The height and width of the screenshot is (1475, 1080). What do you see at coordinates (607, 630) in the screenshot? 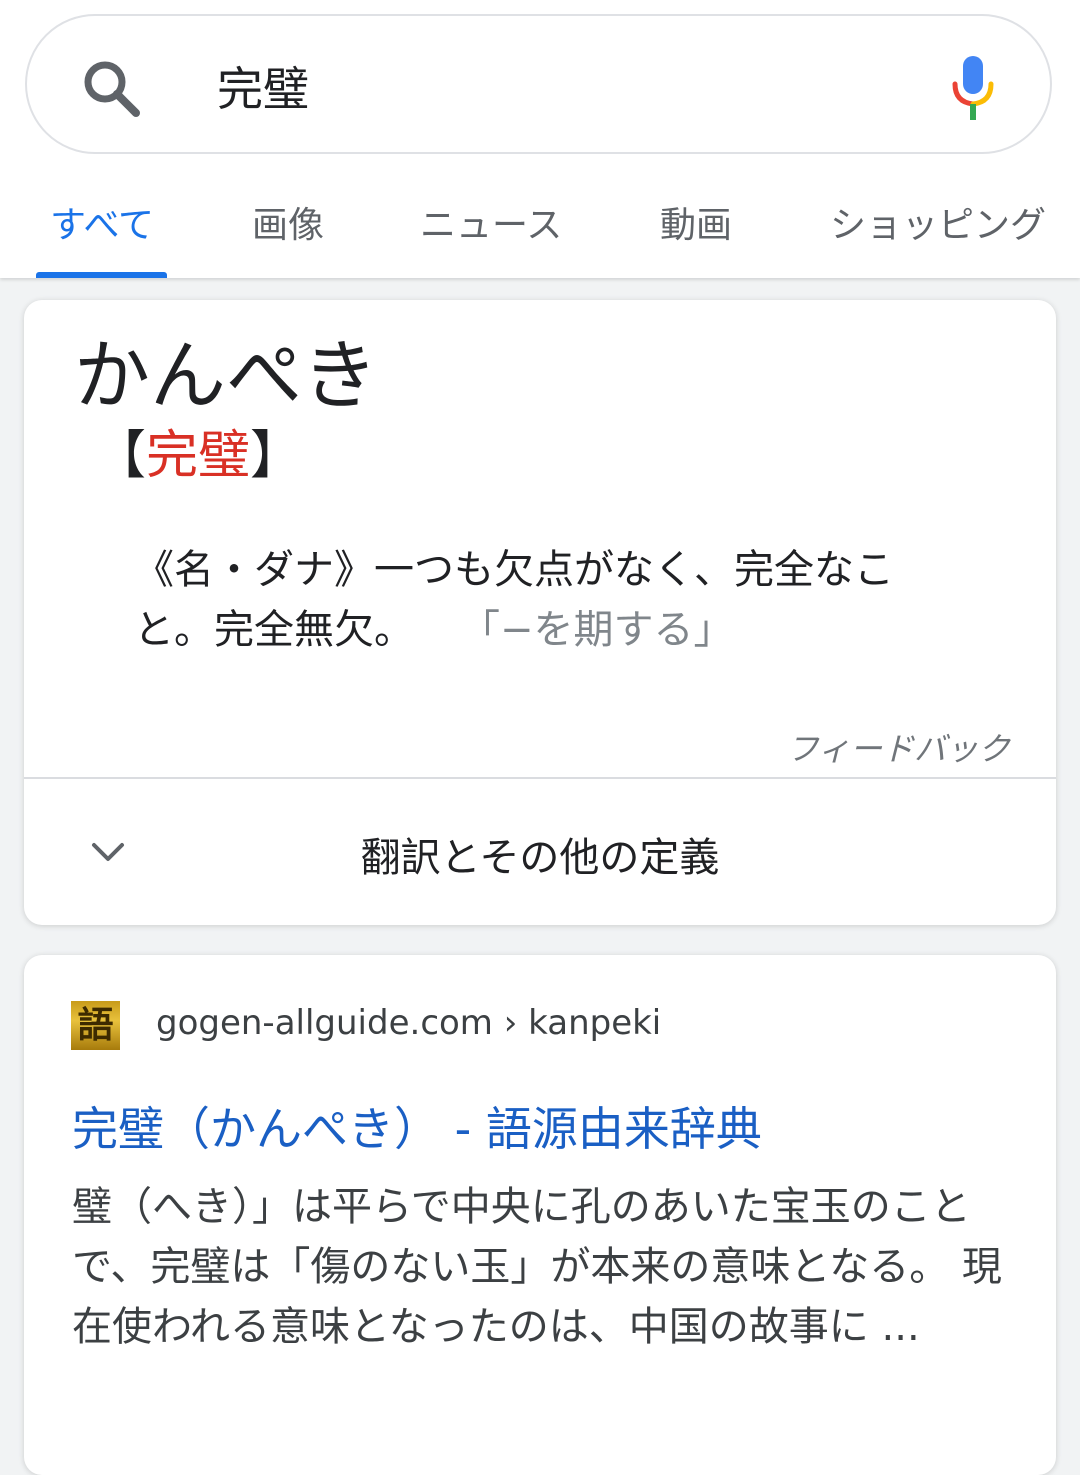
I see `definition-example: 「−を期する」` at bounding box center [607, 630].